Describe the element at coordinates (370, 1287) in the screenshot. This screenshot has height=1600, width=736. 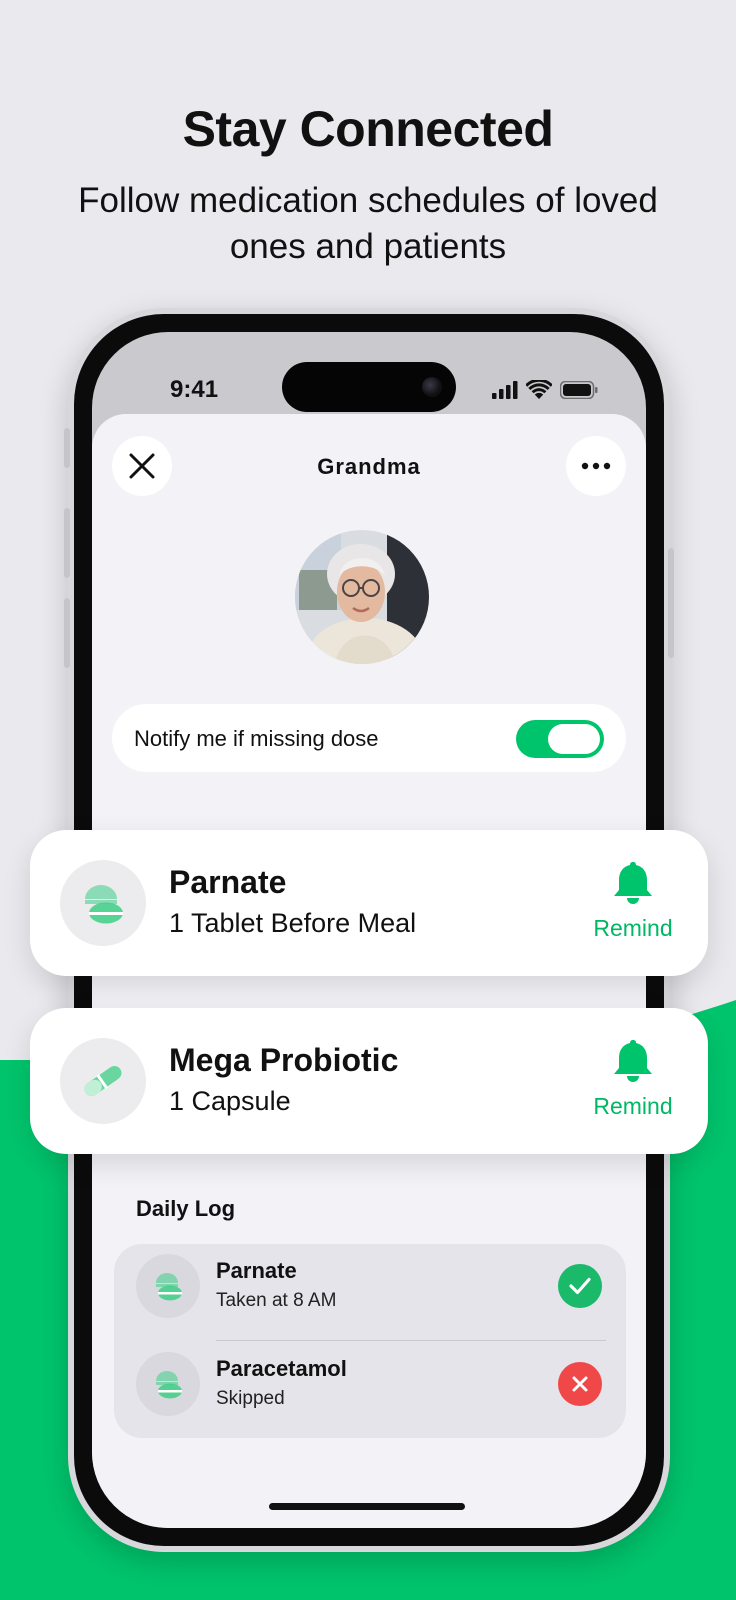
I see `log-entry: Parnate Taken at 8 AM` at that location.